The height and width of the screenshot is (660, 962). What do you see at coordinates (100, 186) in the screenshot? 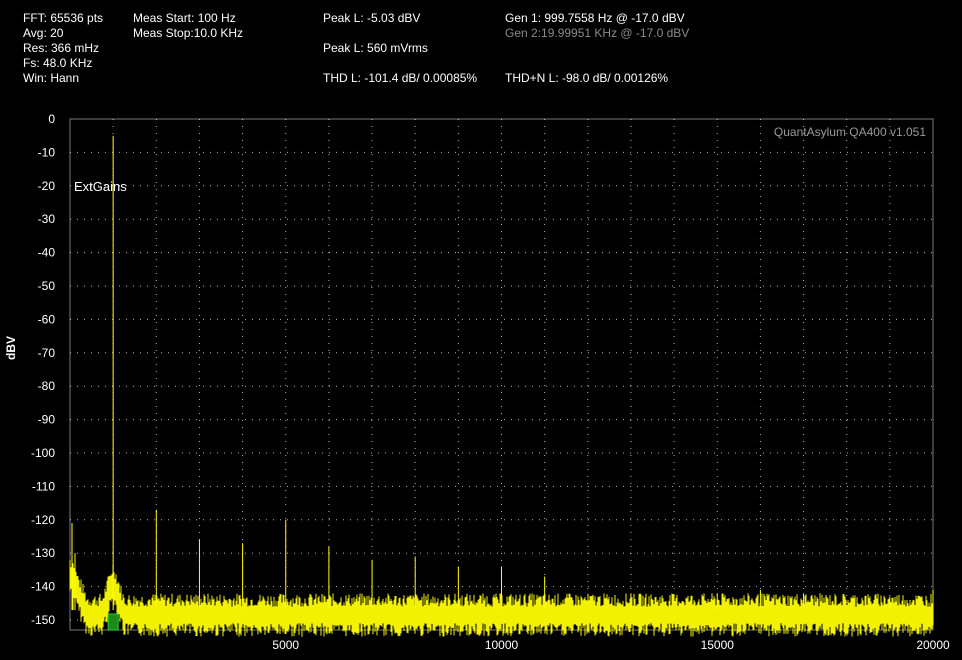
I see `ext-gains-label: ExtGains` at bounding box center [100, 186].